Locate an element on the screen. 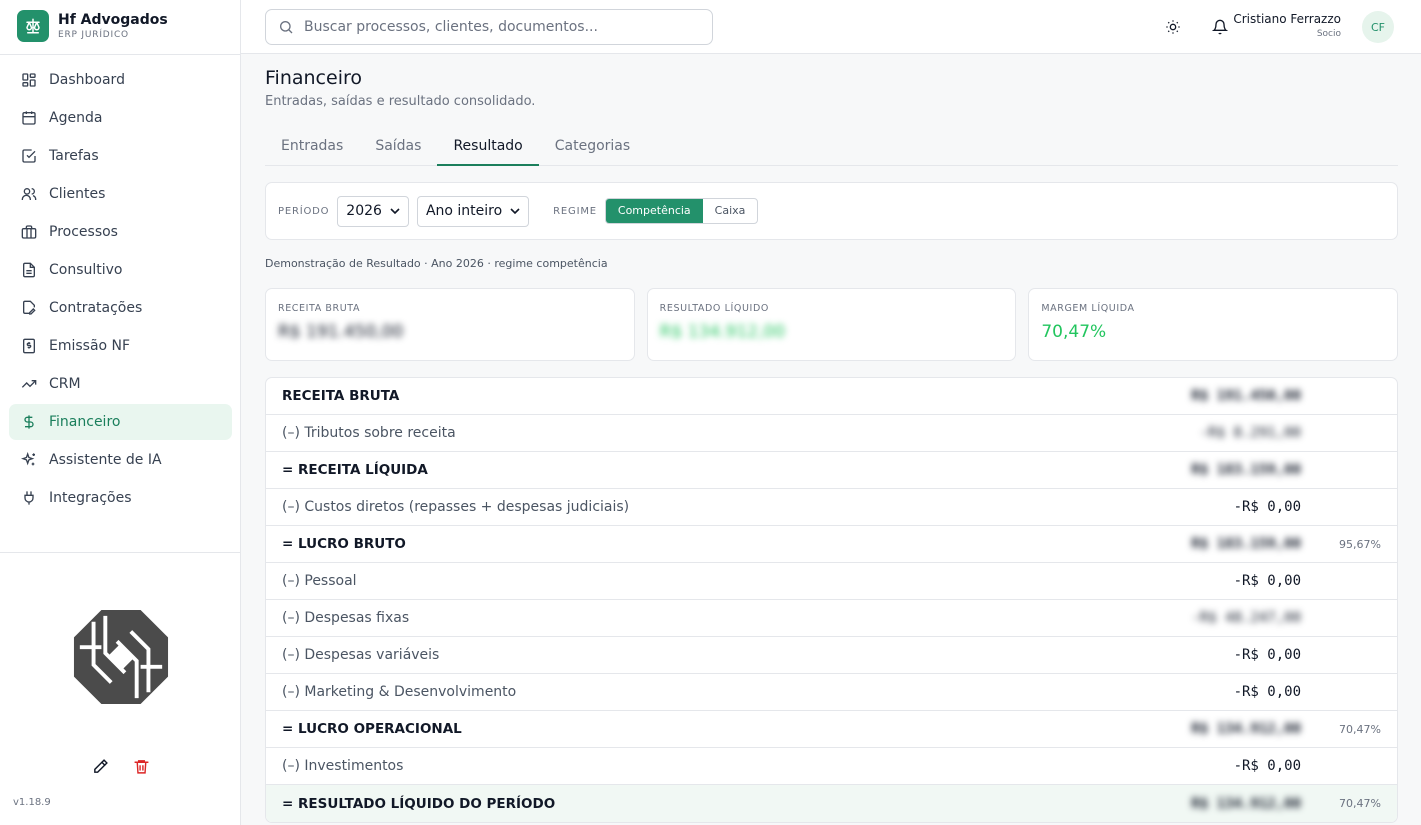  sidebar-item-label: Assistente de IA is located at coordinates (105, 460).